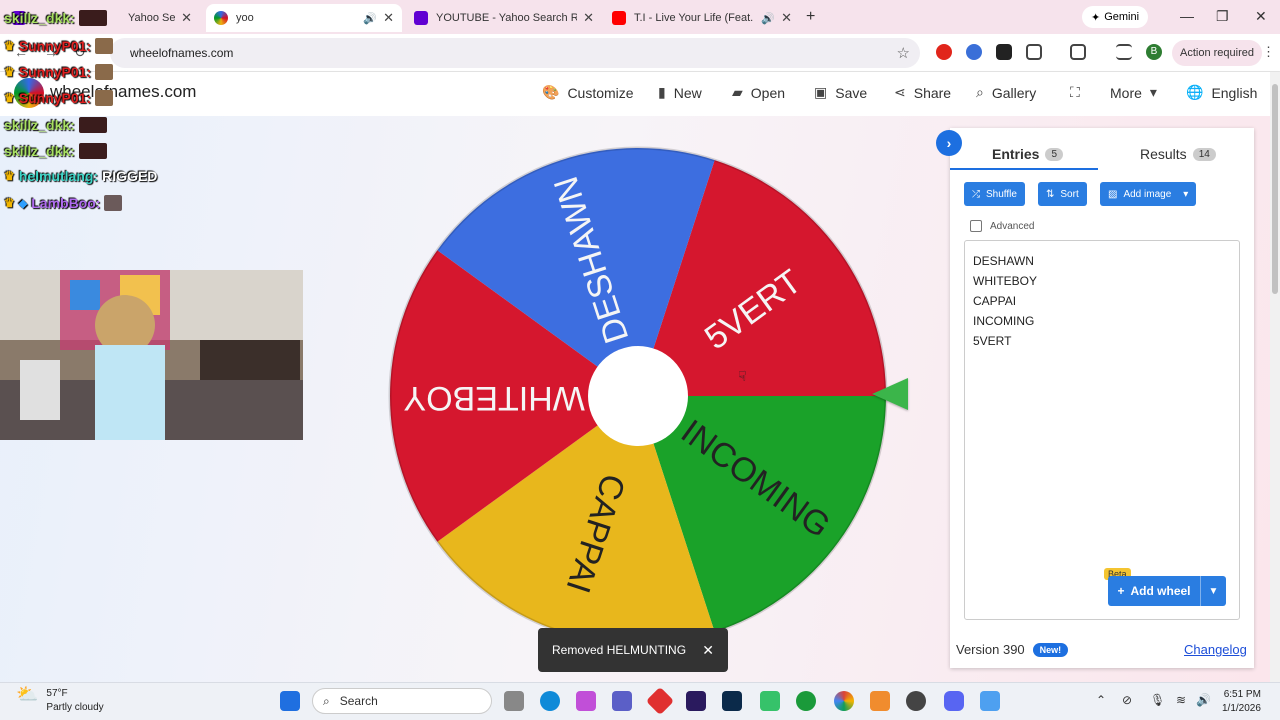  I want to click on tab-youtube-search: YOUTUBE - Yahoo Search Resul ✕, so click(504, 18).